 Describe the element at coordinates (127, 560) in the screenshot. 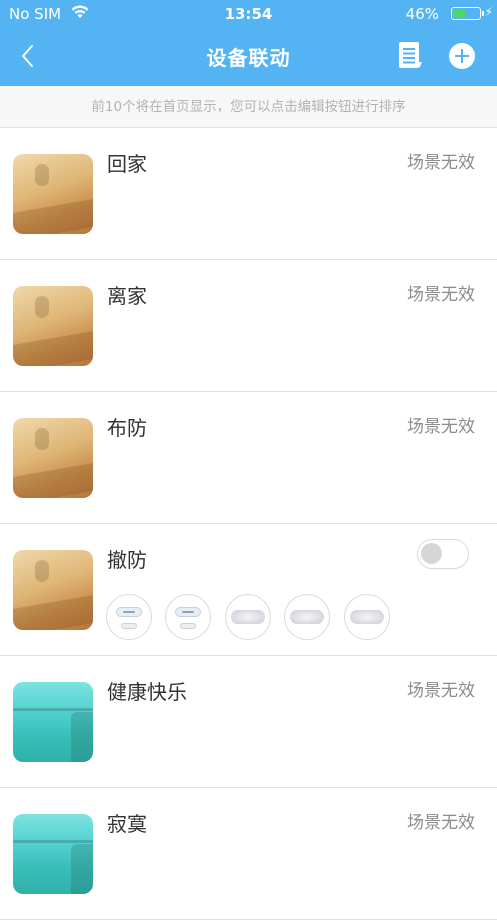

I see `scene-name: 撤防` at that location.